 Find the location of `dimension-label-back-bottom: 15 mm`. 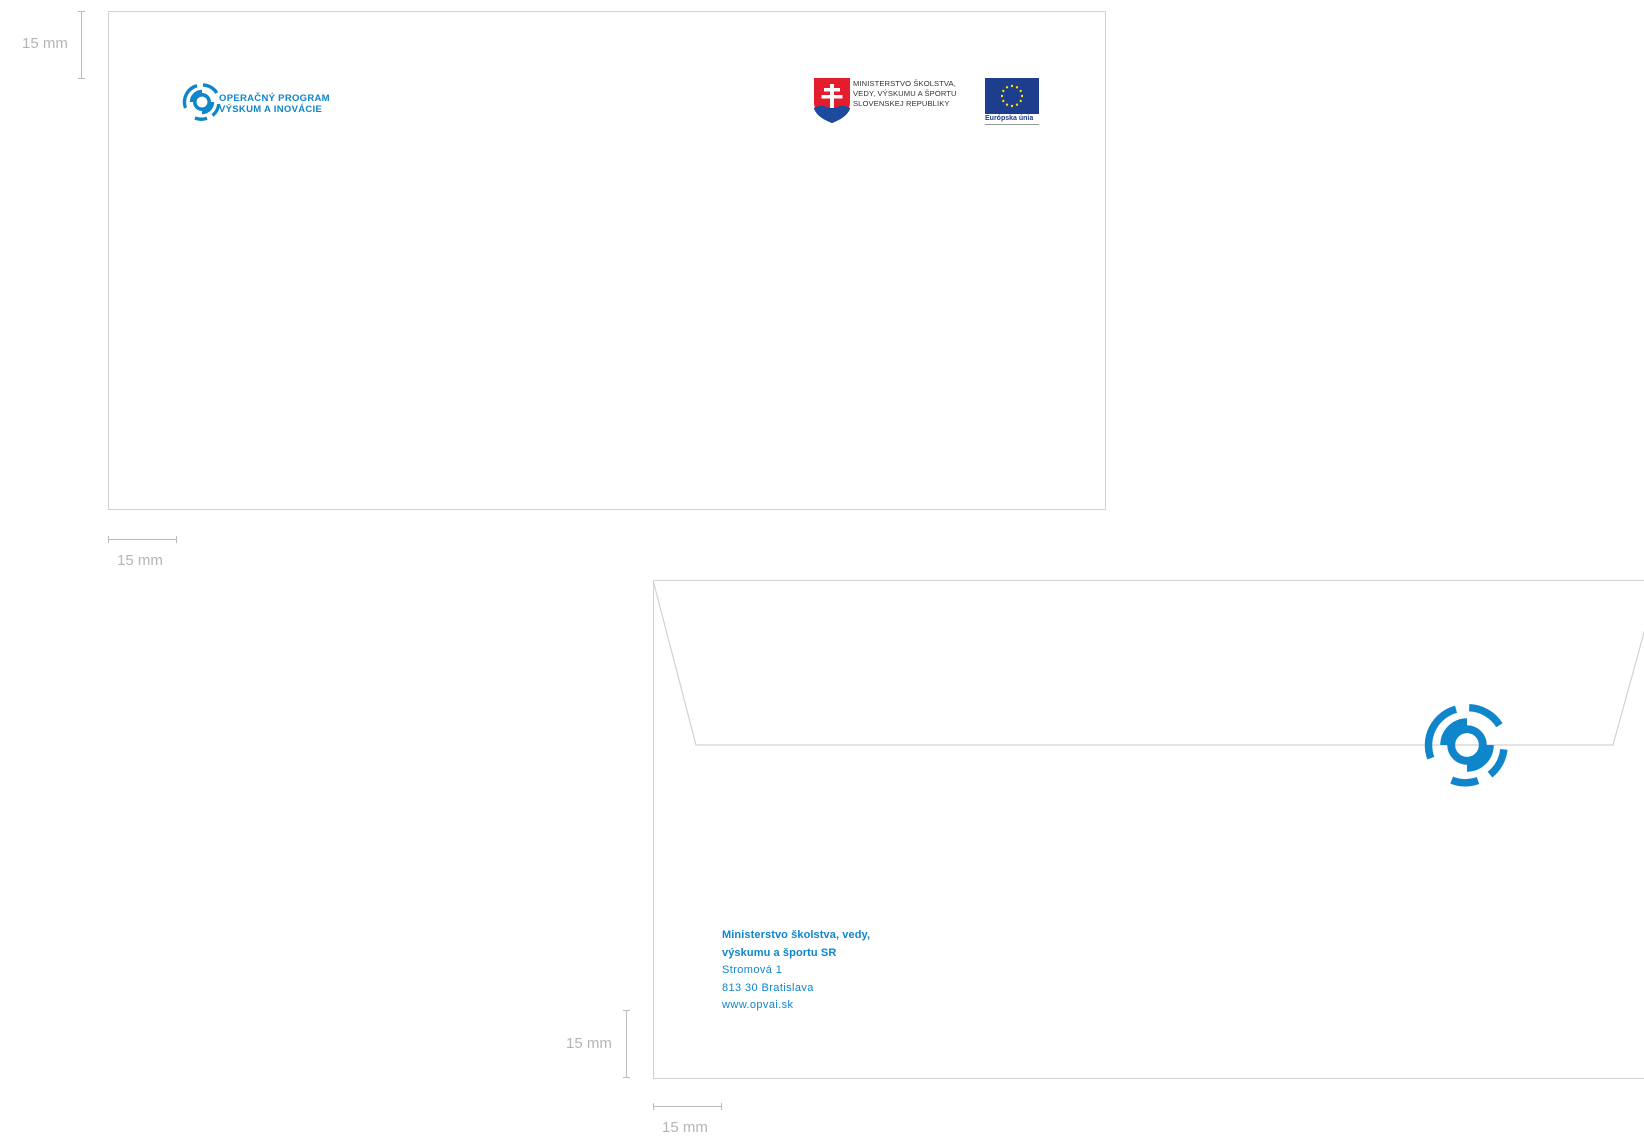

dimension-label-back-bottom: 15 mm is located at coordinates (589, 1043).